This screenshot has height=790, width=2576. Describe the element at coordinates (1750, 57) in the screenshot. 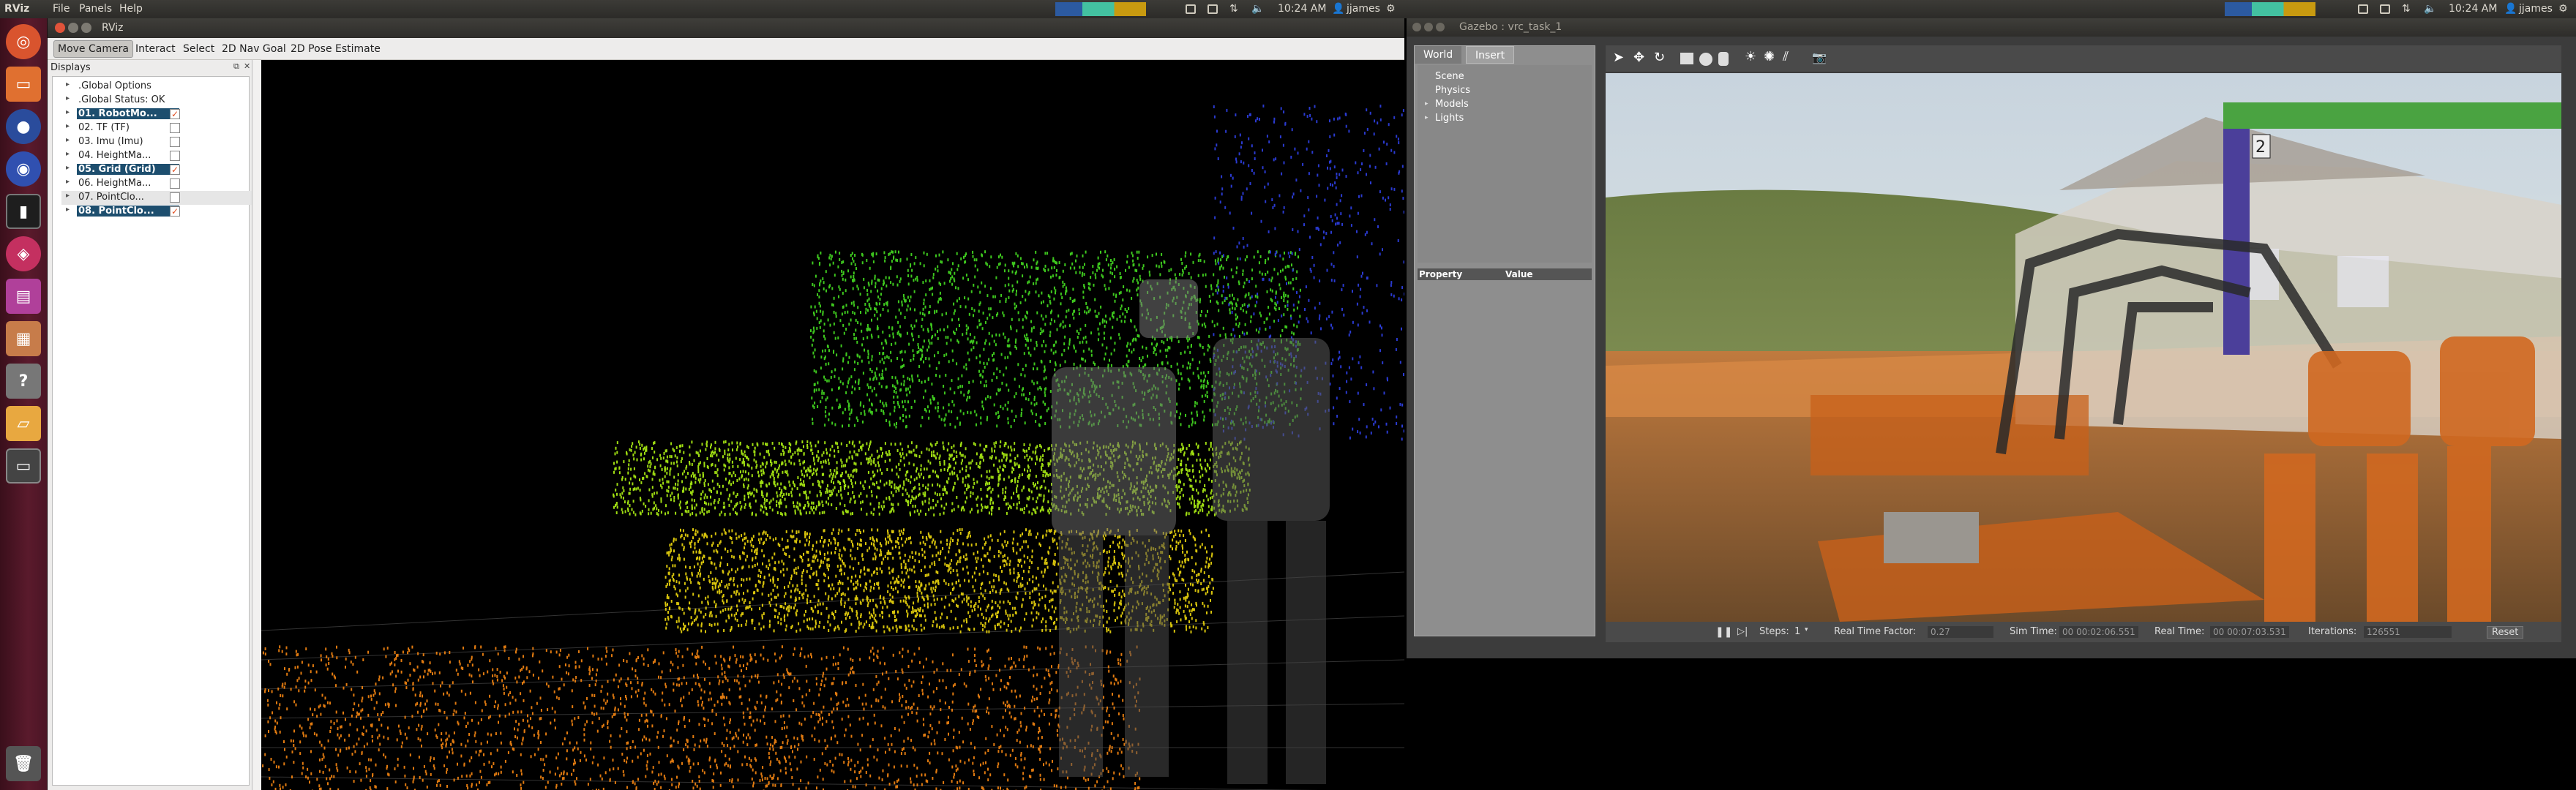

I see `point-light-icon: ☀` at that location.